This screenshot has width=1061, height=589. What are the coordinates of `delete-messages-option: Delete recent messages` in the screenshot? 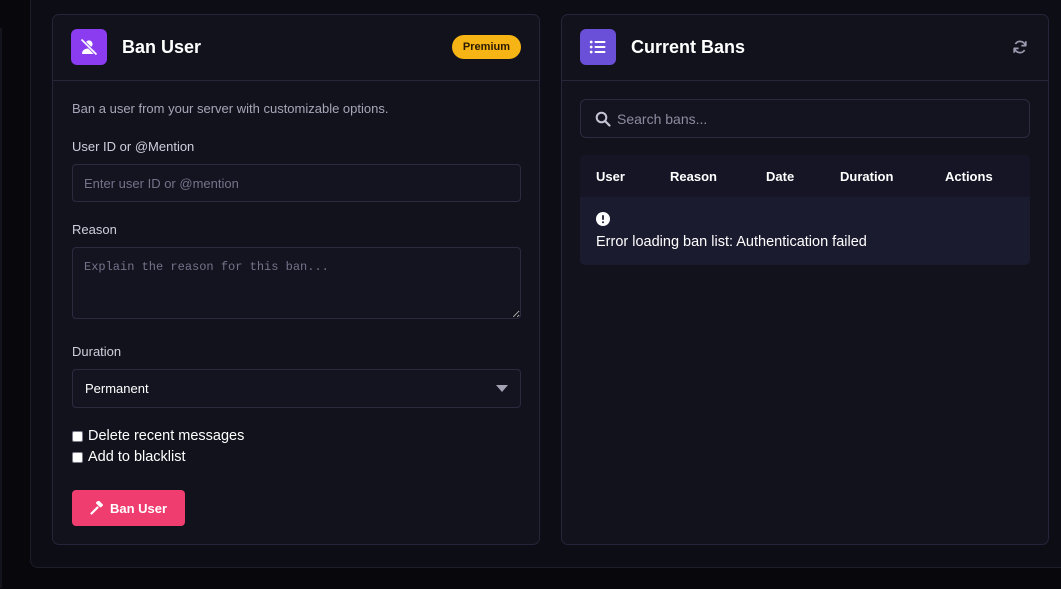 It's located at (158, 436).